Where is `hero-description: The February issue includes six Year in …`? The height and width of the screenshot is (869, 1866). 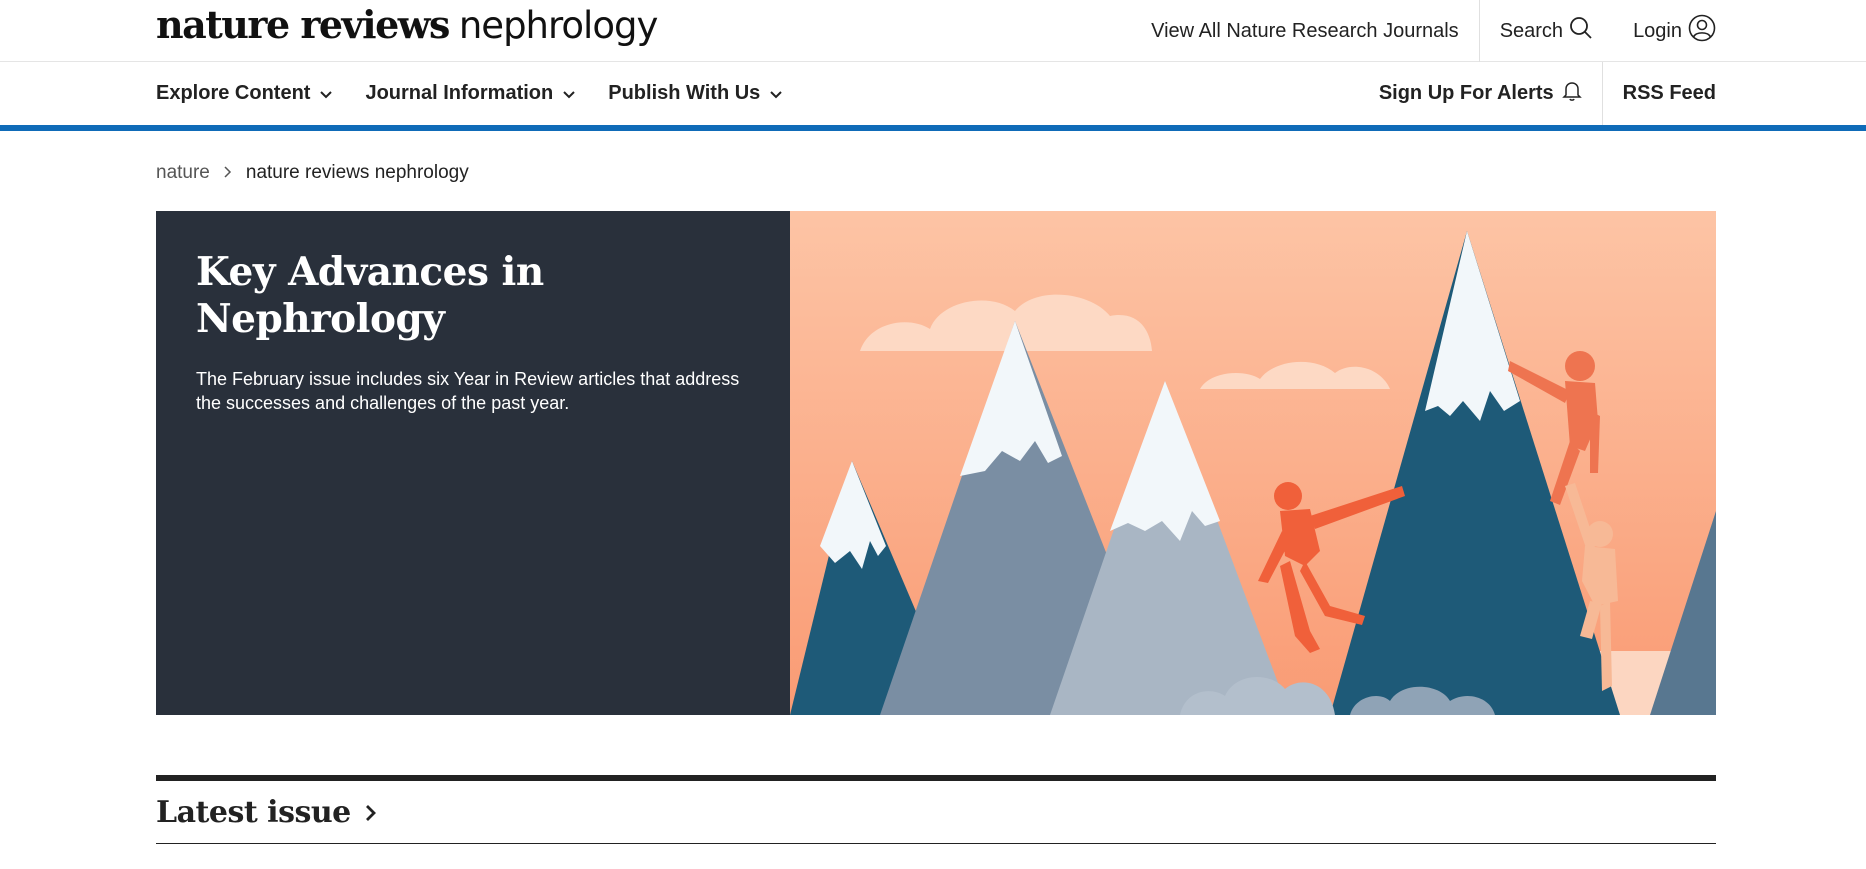 hero-description: The February issue includes six Year in … is located at coordinates (468, 390).